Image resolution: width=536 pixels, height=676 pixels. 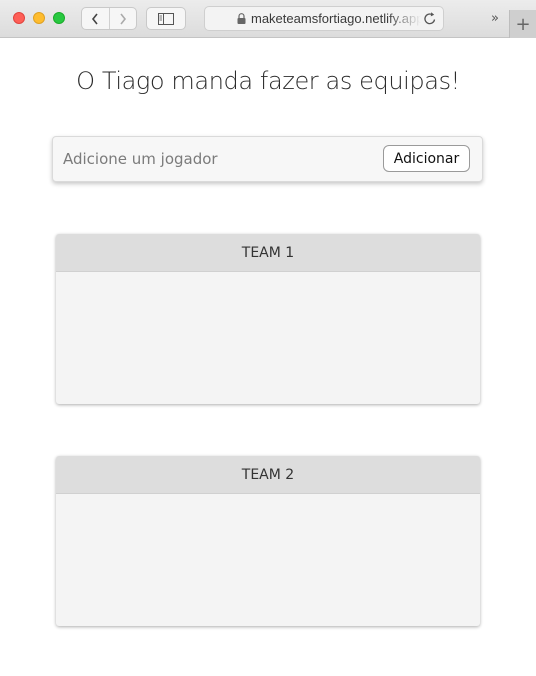 I want to click on navigation-buttons, so click(x=109, y=18).